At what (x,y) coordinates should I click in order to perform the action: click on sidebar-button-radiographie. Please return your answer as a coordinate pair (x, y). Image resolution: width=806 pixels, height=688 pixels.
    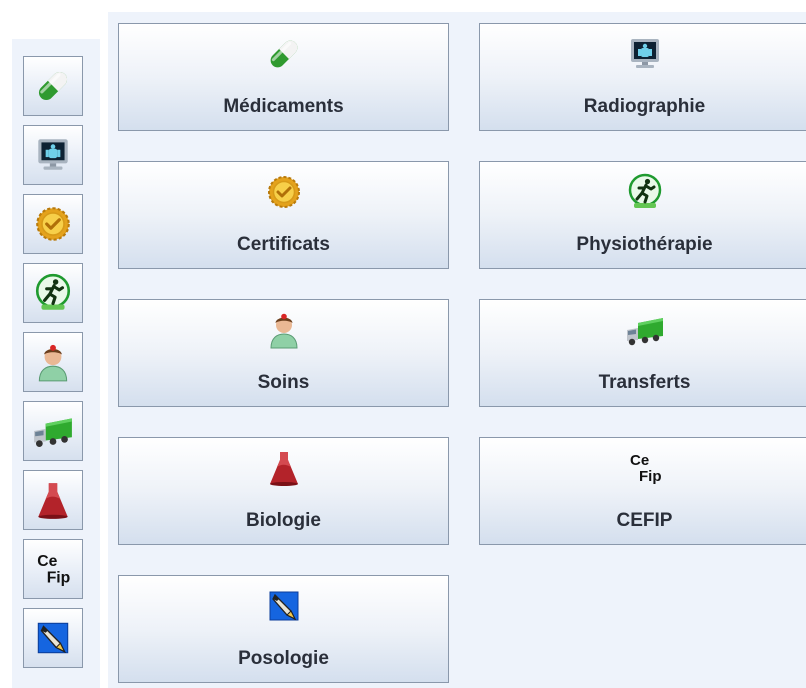
    Looking at the image, I should click on (53, 155).